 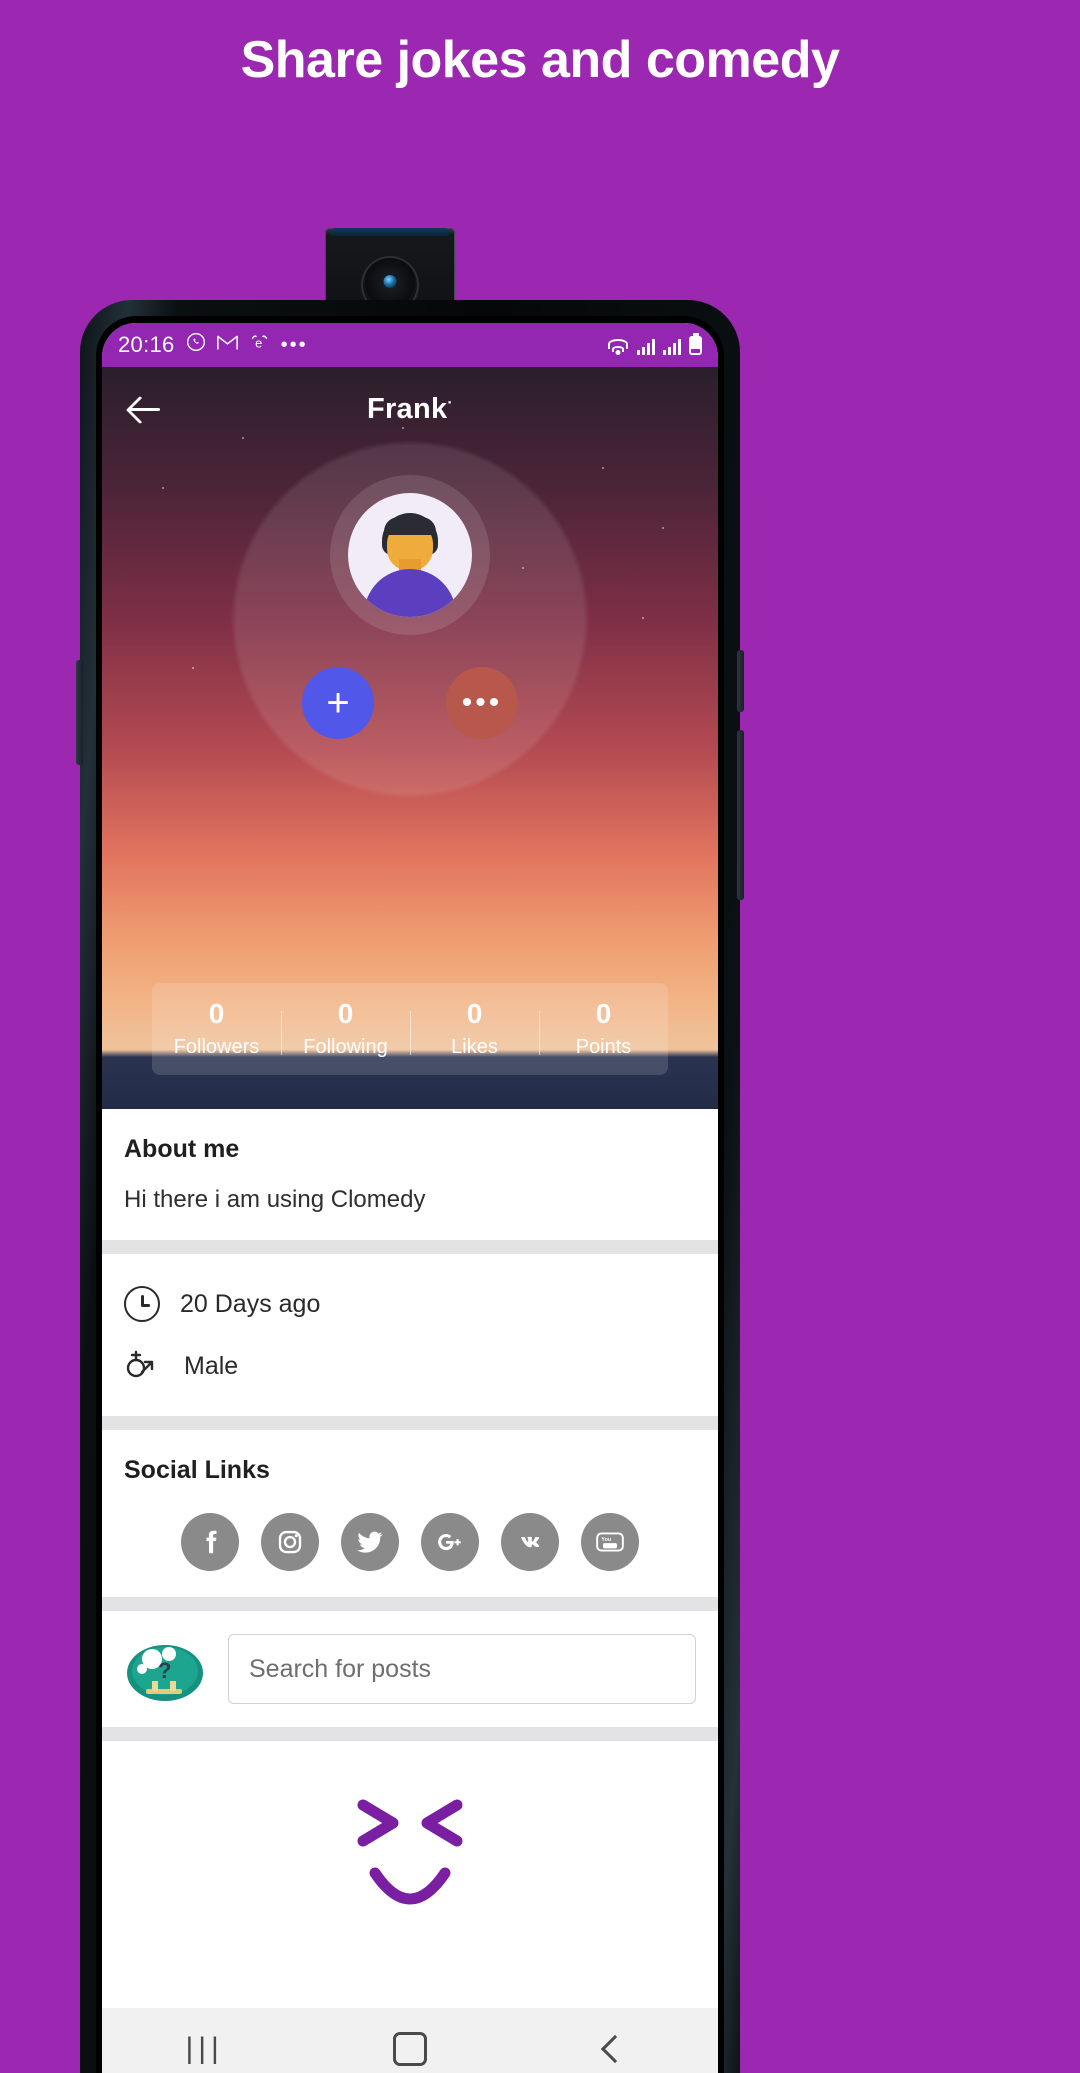 I want to click on more-options-button: •••, so click(x=482, y=703).